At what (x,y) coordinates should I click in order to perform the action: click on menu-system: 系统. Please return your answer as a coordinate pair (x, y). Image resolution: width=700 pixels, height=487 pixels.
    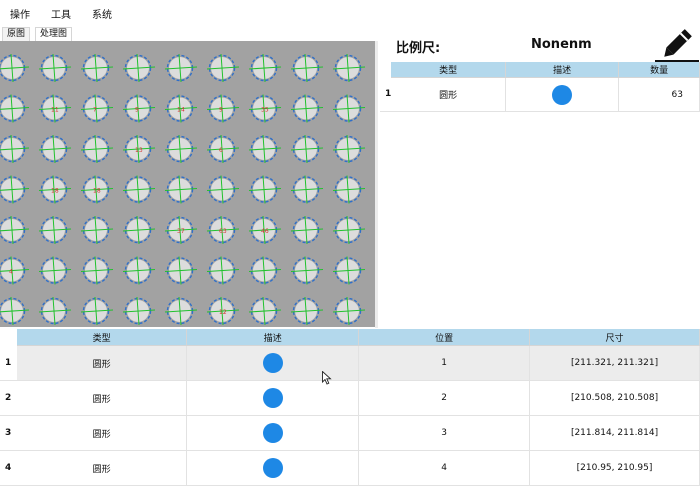
    Looking at the image, I should click on (102, 13).